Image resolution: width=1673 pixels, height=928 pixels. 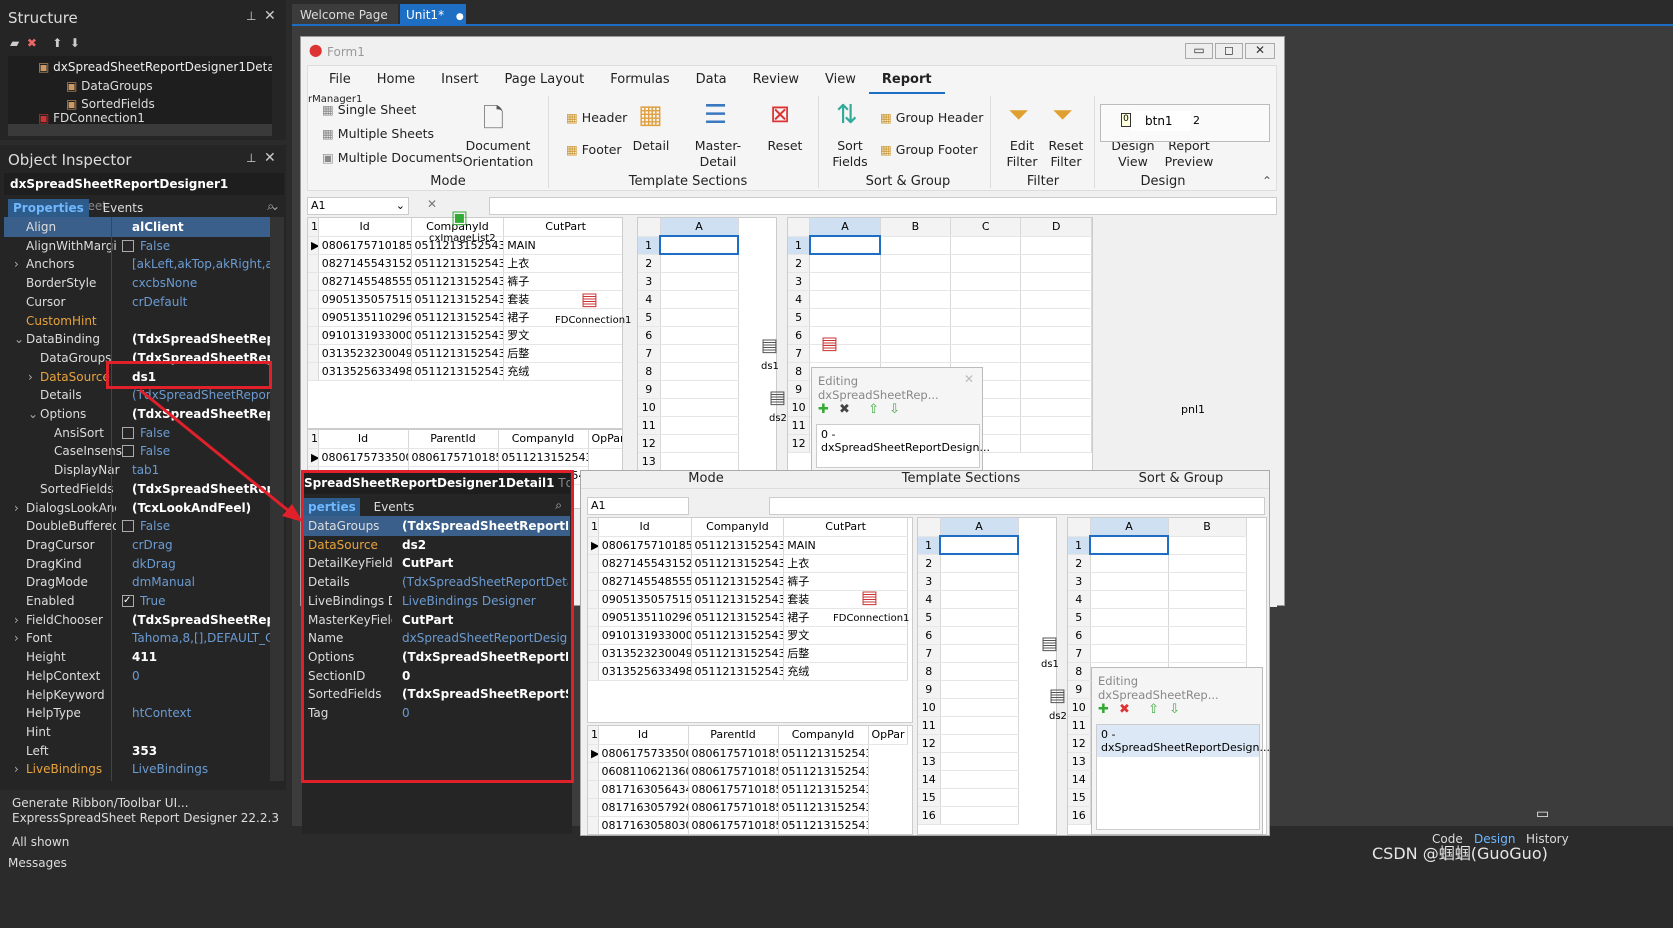 I want to click on arrow-line, so click(x=215, y=451).